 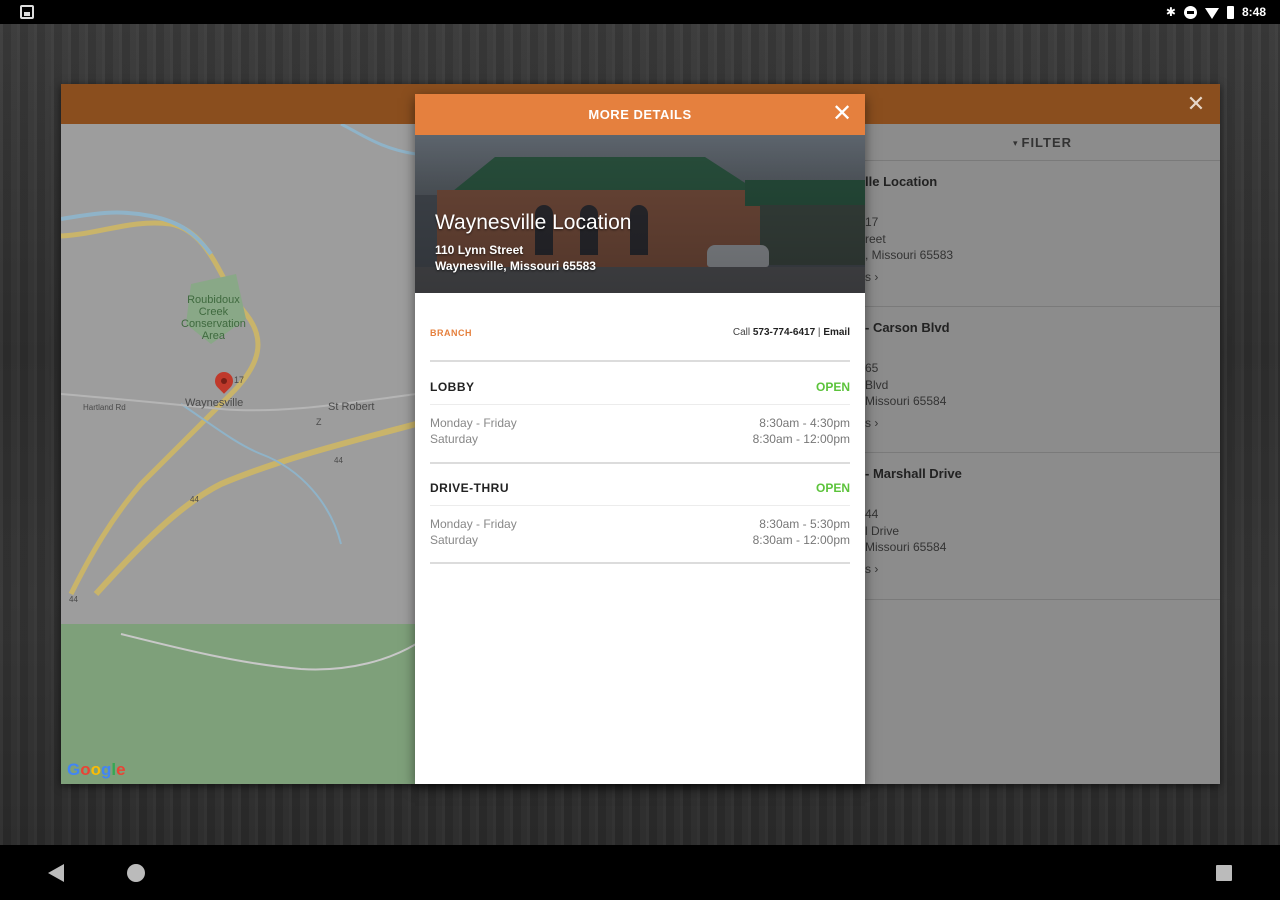 I want to click on navigation-bar, so click(x=640, y=872).